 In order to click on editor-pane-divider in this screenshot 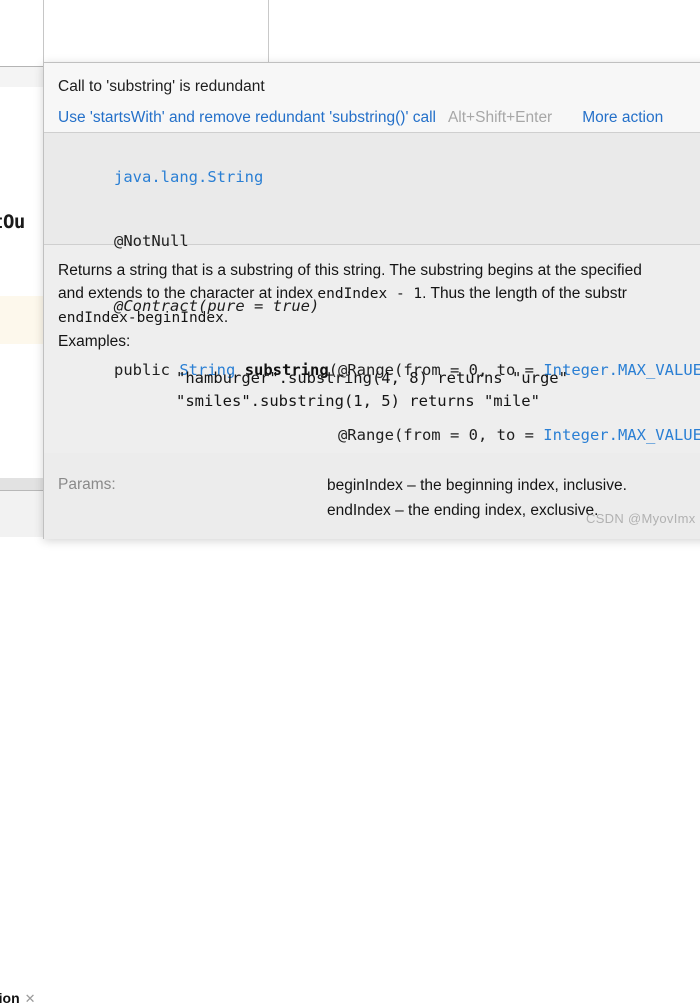, I will do `click(268, 33)`.